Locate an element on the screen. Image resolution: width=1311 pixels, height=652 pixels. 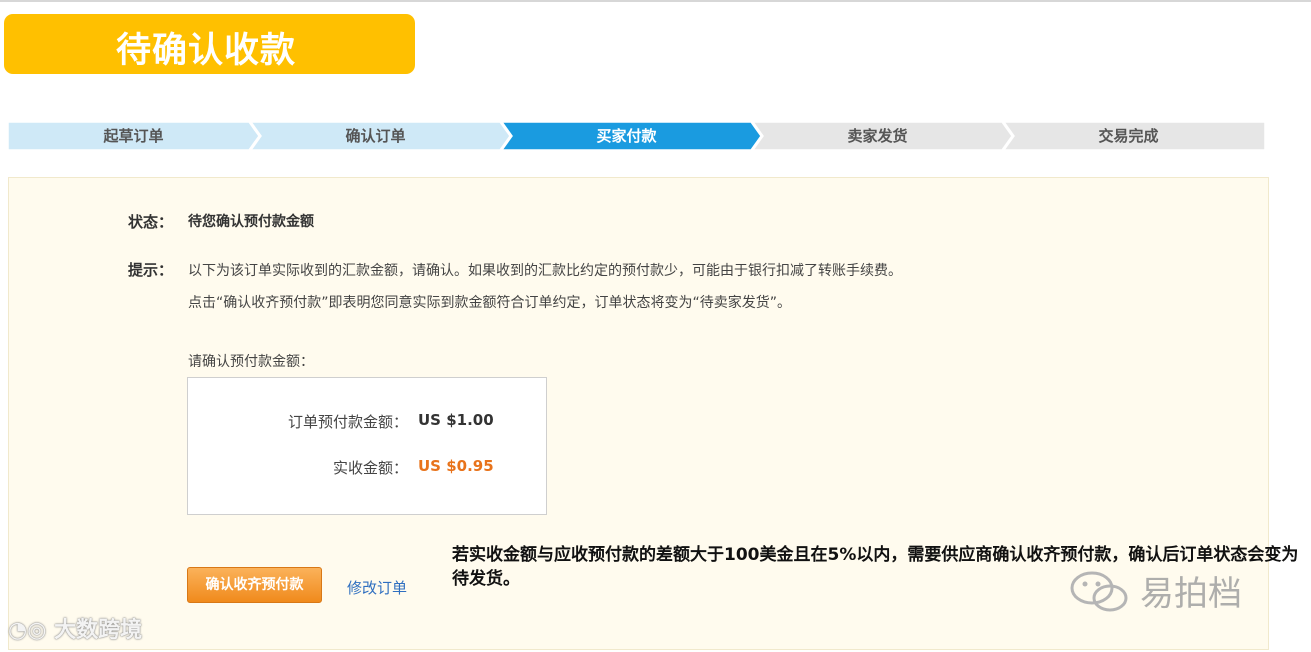
hint-label: 提示： is located at coordinates (151, 270).